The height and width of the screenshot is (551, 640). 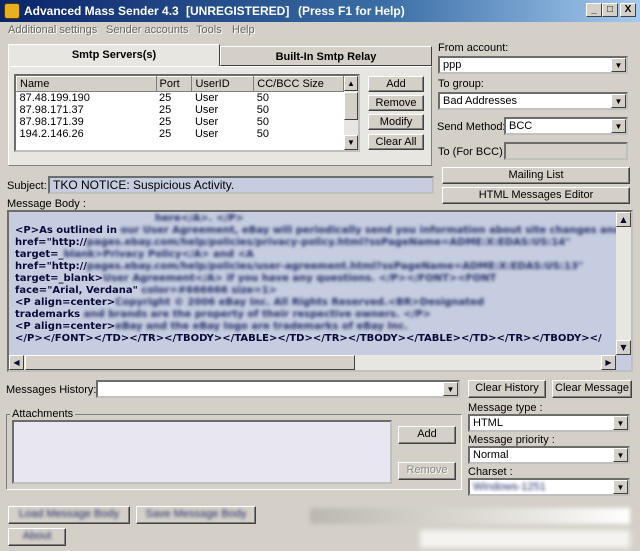 What do you see at coordinates (592, 389) in the screenshot?
I see `clear-message-button: Clear Message` at bounding box center [592, 389].